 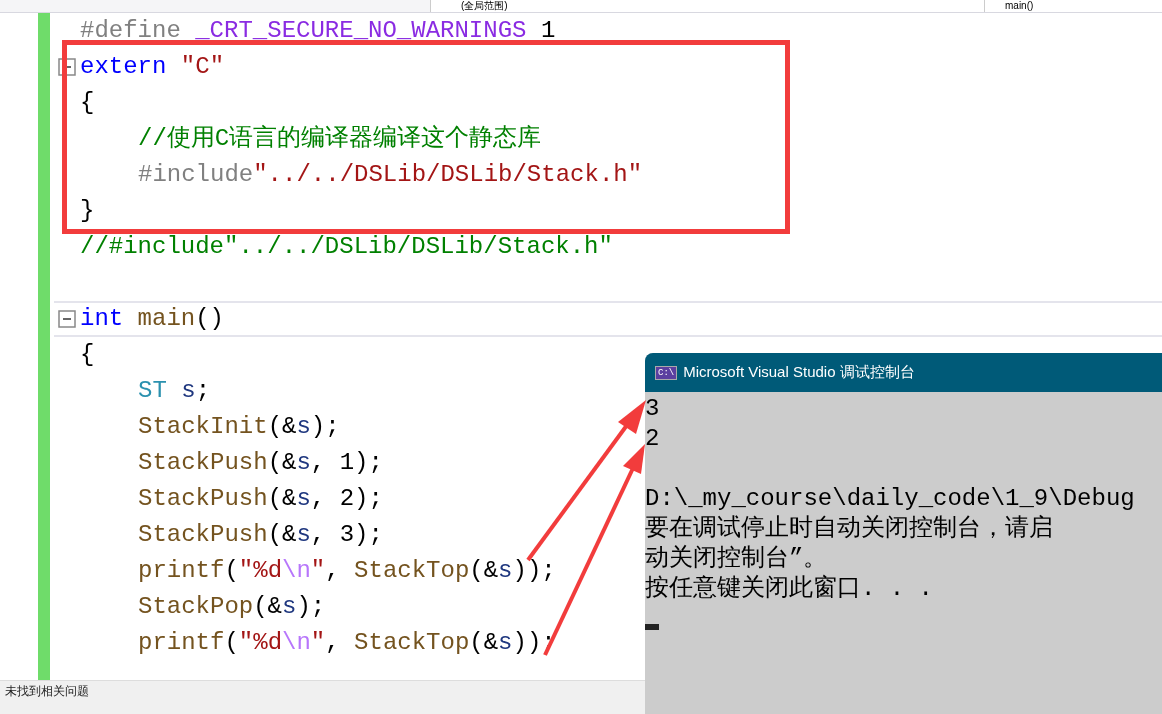 What do you see at coordinates (67, 319) in the screenshot?
I see `collapse-icon` at bounding box center [67, 319].